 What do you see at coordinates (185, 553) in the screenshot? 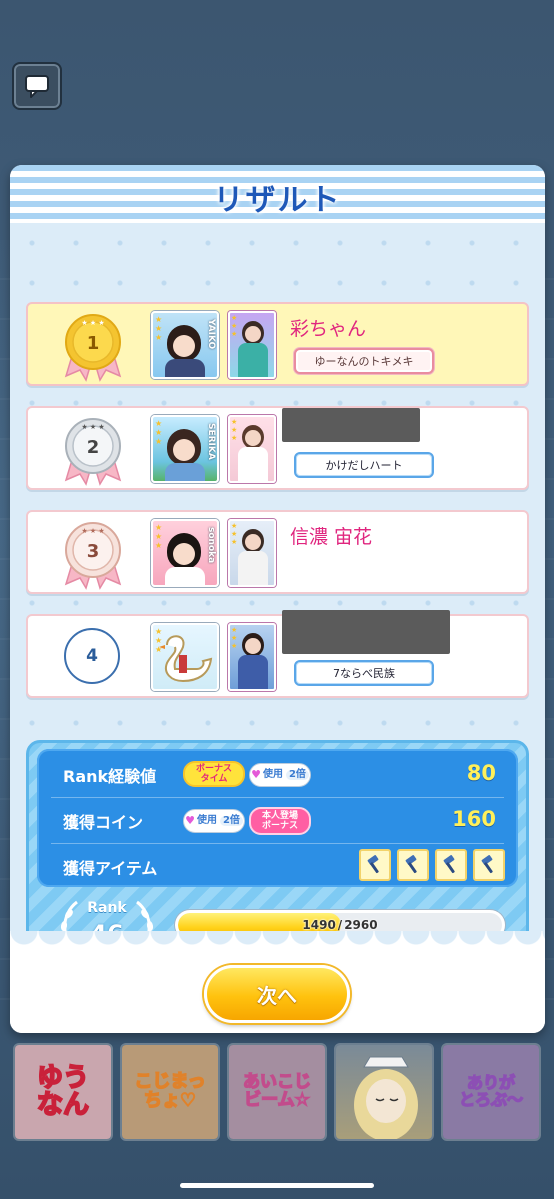
I see `player-avatar: ★ ★ ★ sonoka` at bounding box center [185, 553].